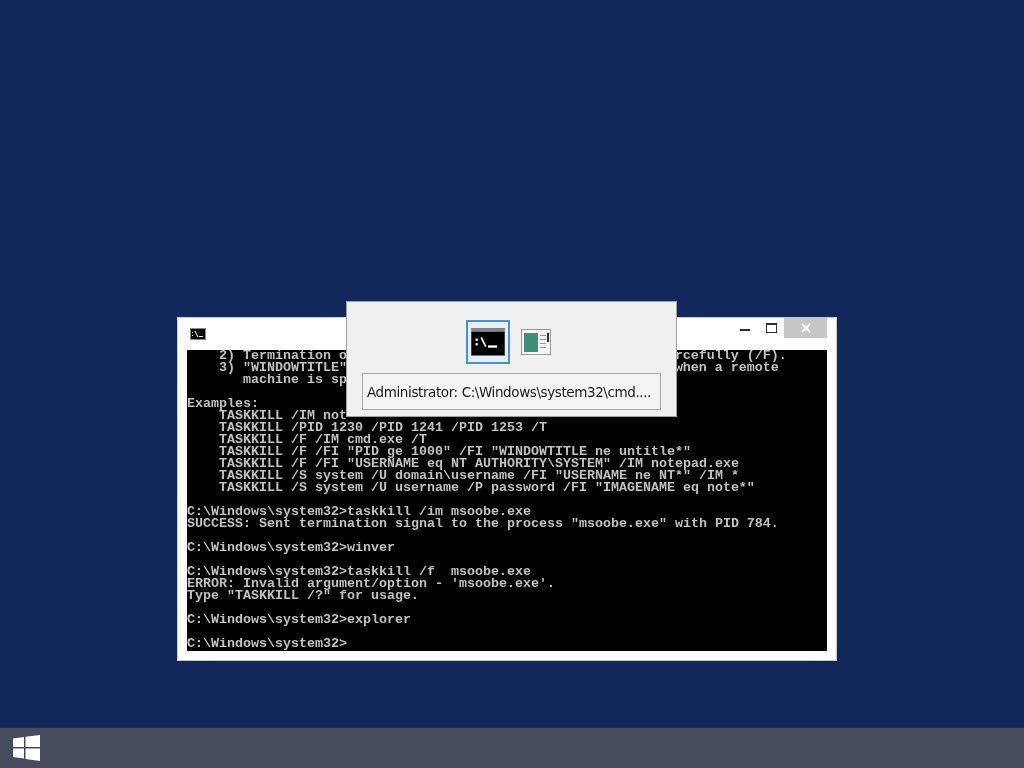  Describe the element at coordinates (223, 404) in the screenshot. I see `console-line: Examples:` at that location.